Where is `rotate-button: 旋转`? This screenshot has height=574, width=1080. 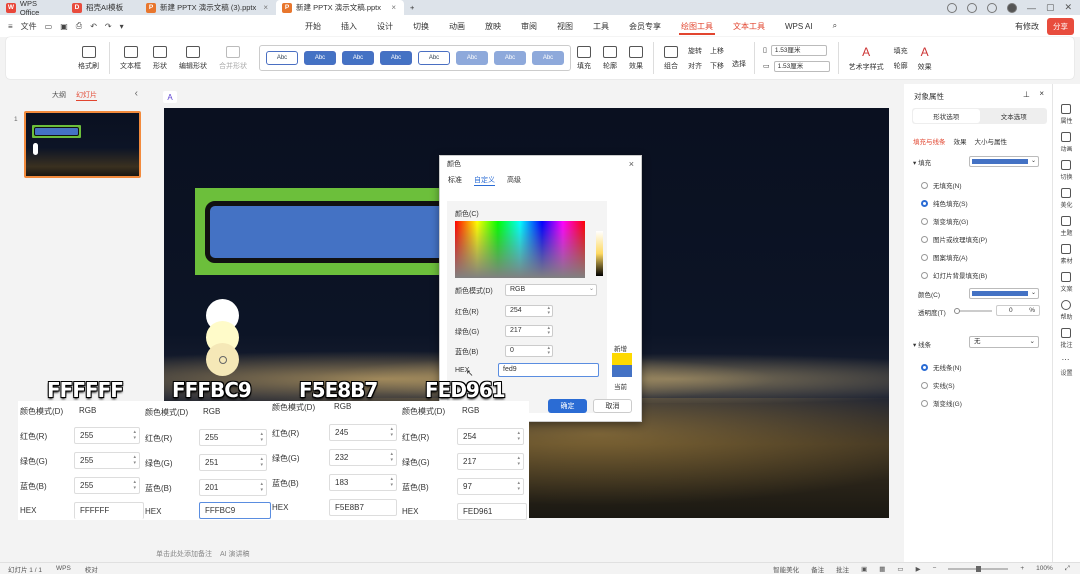 rotate-button: 旋转 is located at coordinates (695, 51).